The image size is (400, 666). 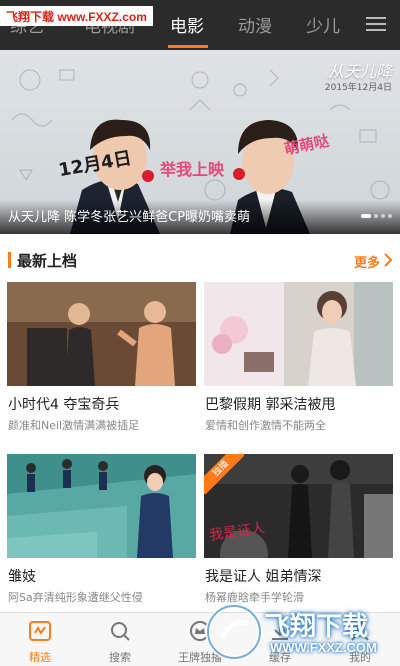 I want to click on movie-card: 我是证人 独播 我是证人 姐弟情深 杨幂鹿晗牵手学轮滑, so click(x=298, y=530).